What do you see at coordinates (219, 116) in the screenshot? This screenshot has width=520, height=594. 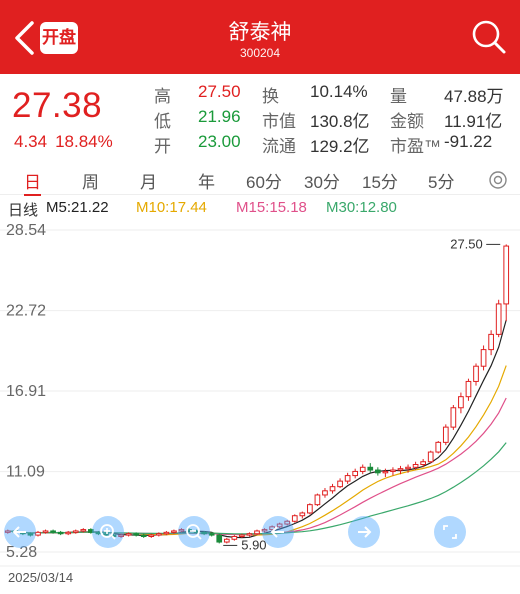 I see `stat-value: 21.96` at bounding box center [219, 116].